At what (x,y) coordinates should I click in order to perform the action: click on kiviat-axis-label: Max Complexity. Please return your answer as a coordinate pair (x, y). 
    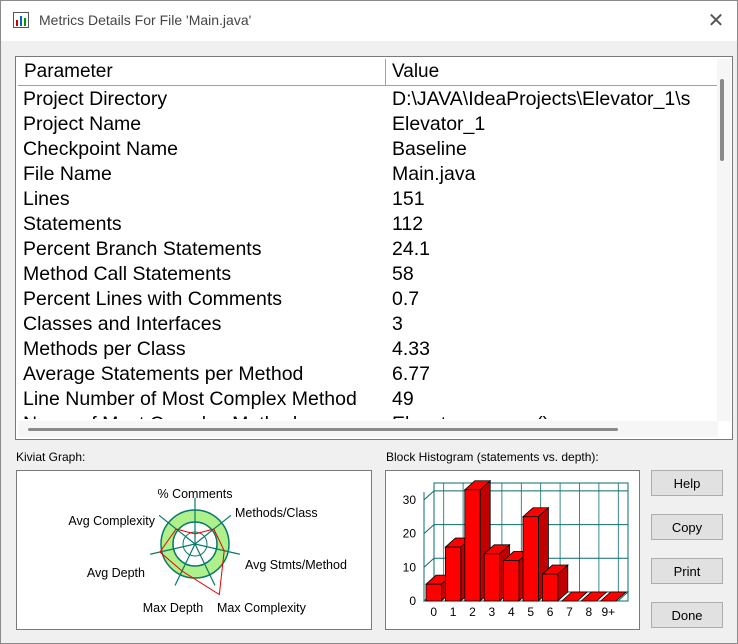
    Looking at the image, I should click on (262, 608).